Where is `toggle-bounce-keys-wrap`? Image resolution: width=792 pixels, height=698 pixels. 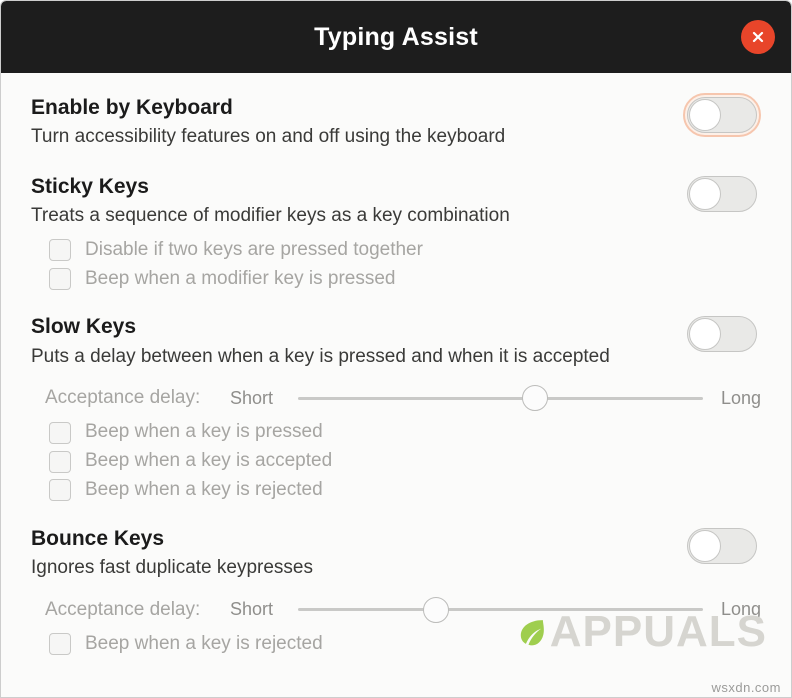
toggle-bounce-keys-wrap is located at coordinates (722, 546).